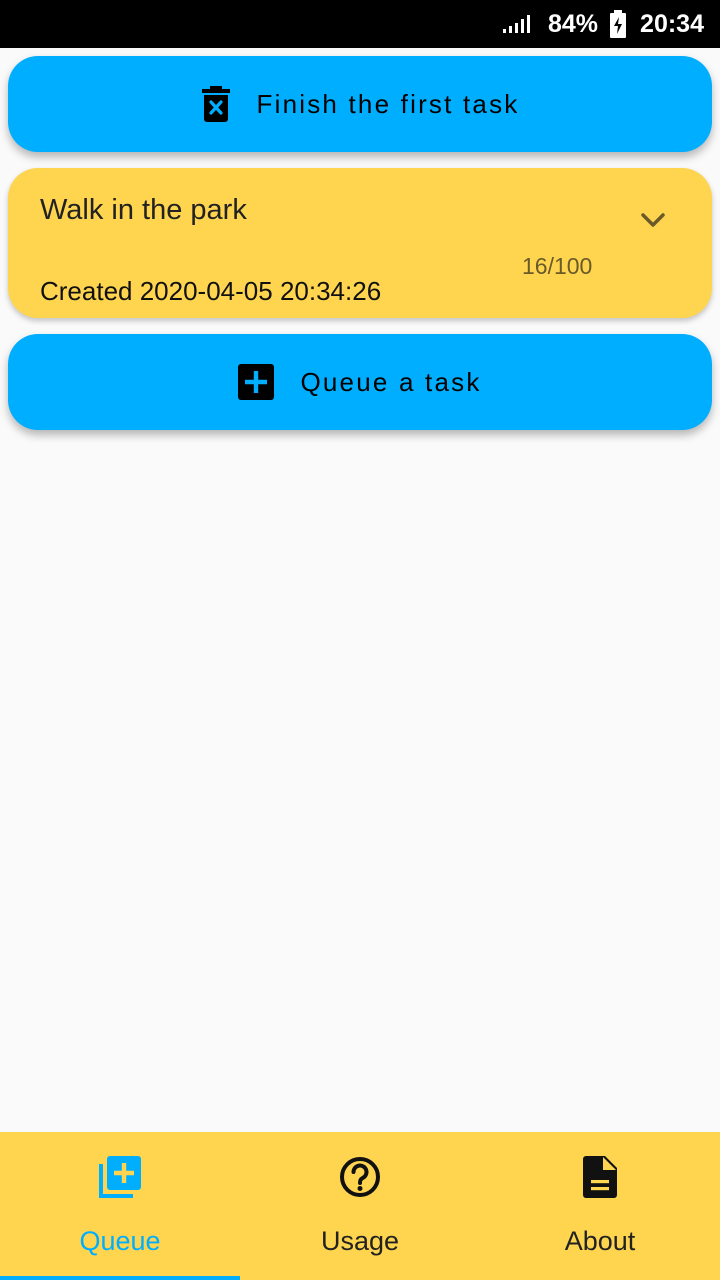 Image resolution: width=720 pixels, height=1280 pixels. Describe the element at coordinates (120, 1206) in the screenshot. I see `nav-tab-queue: Queue` at that location.